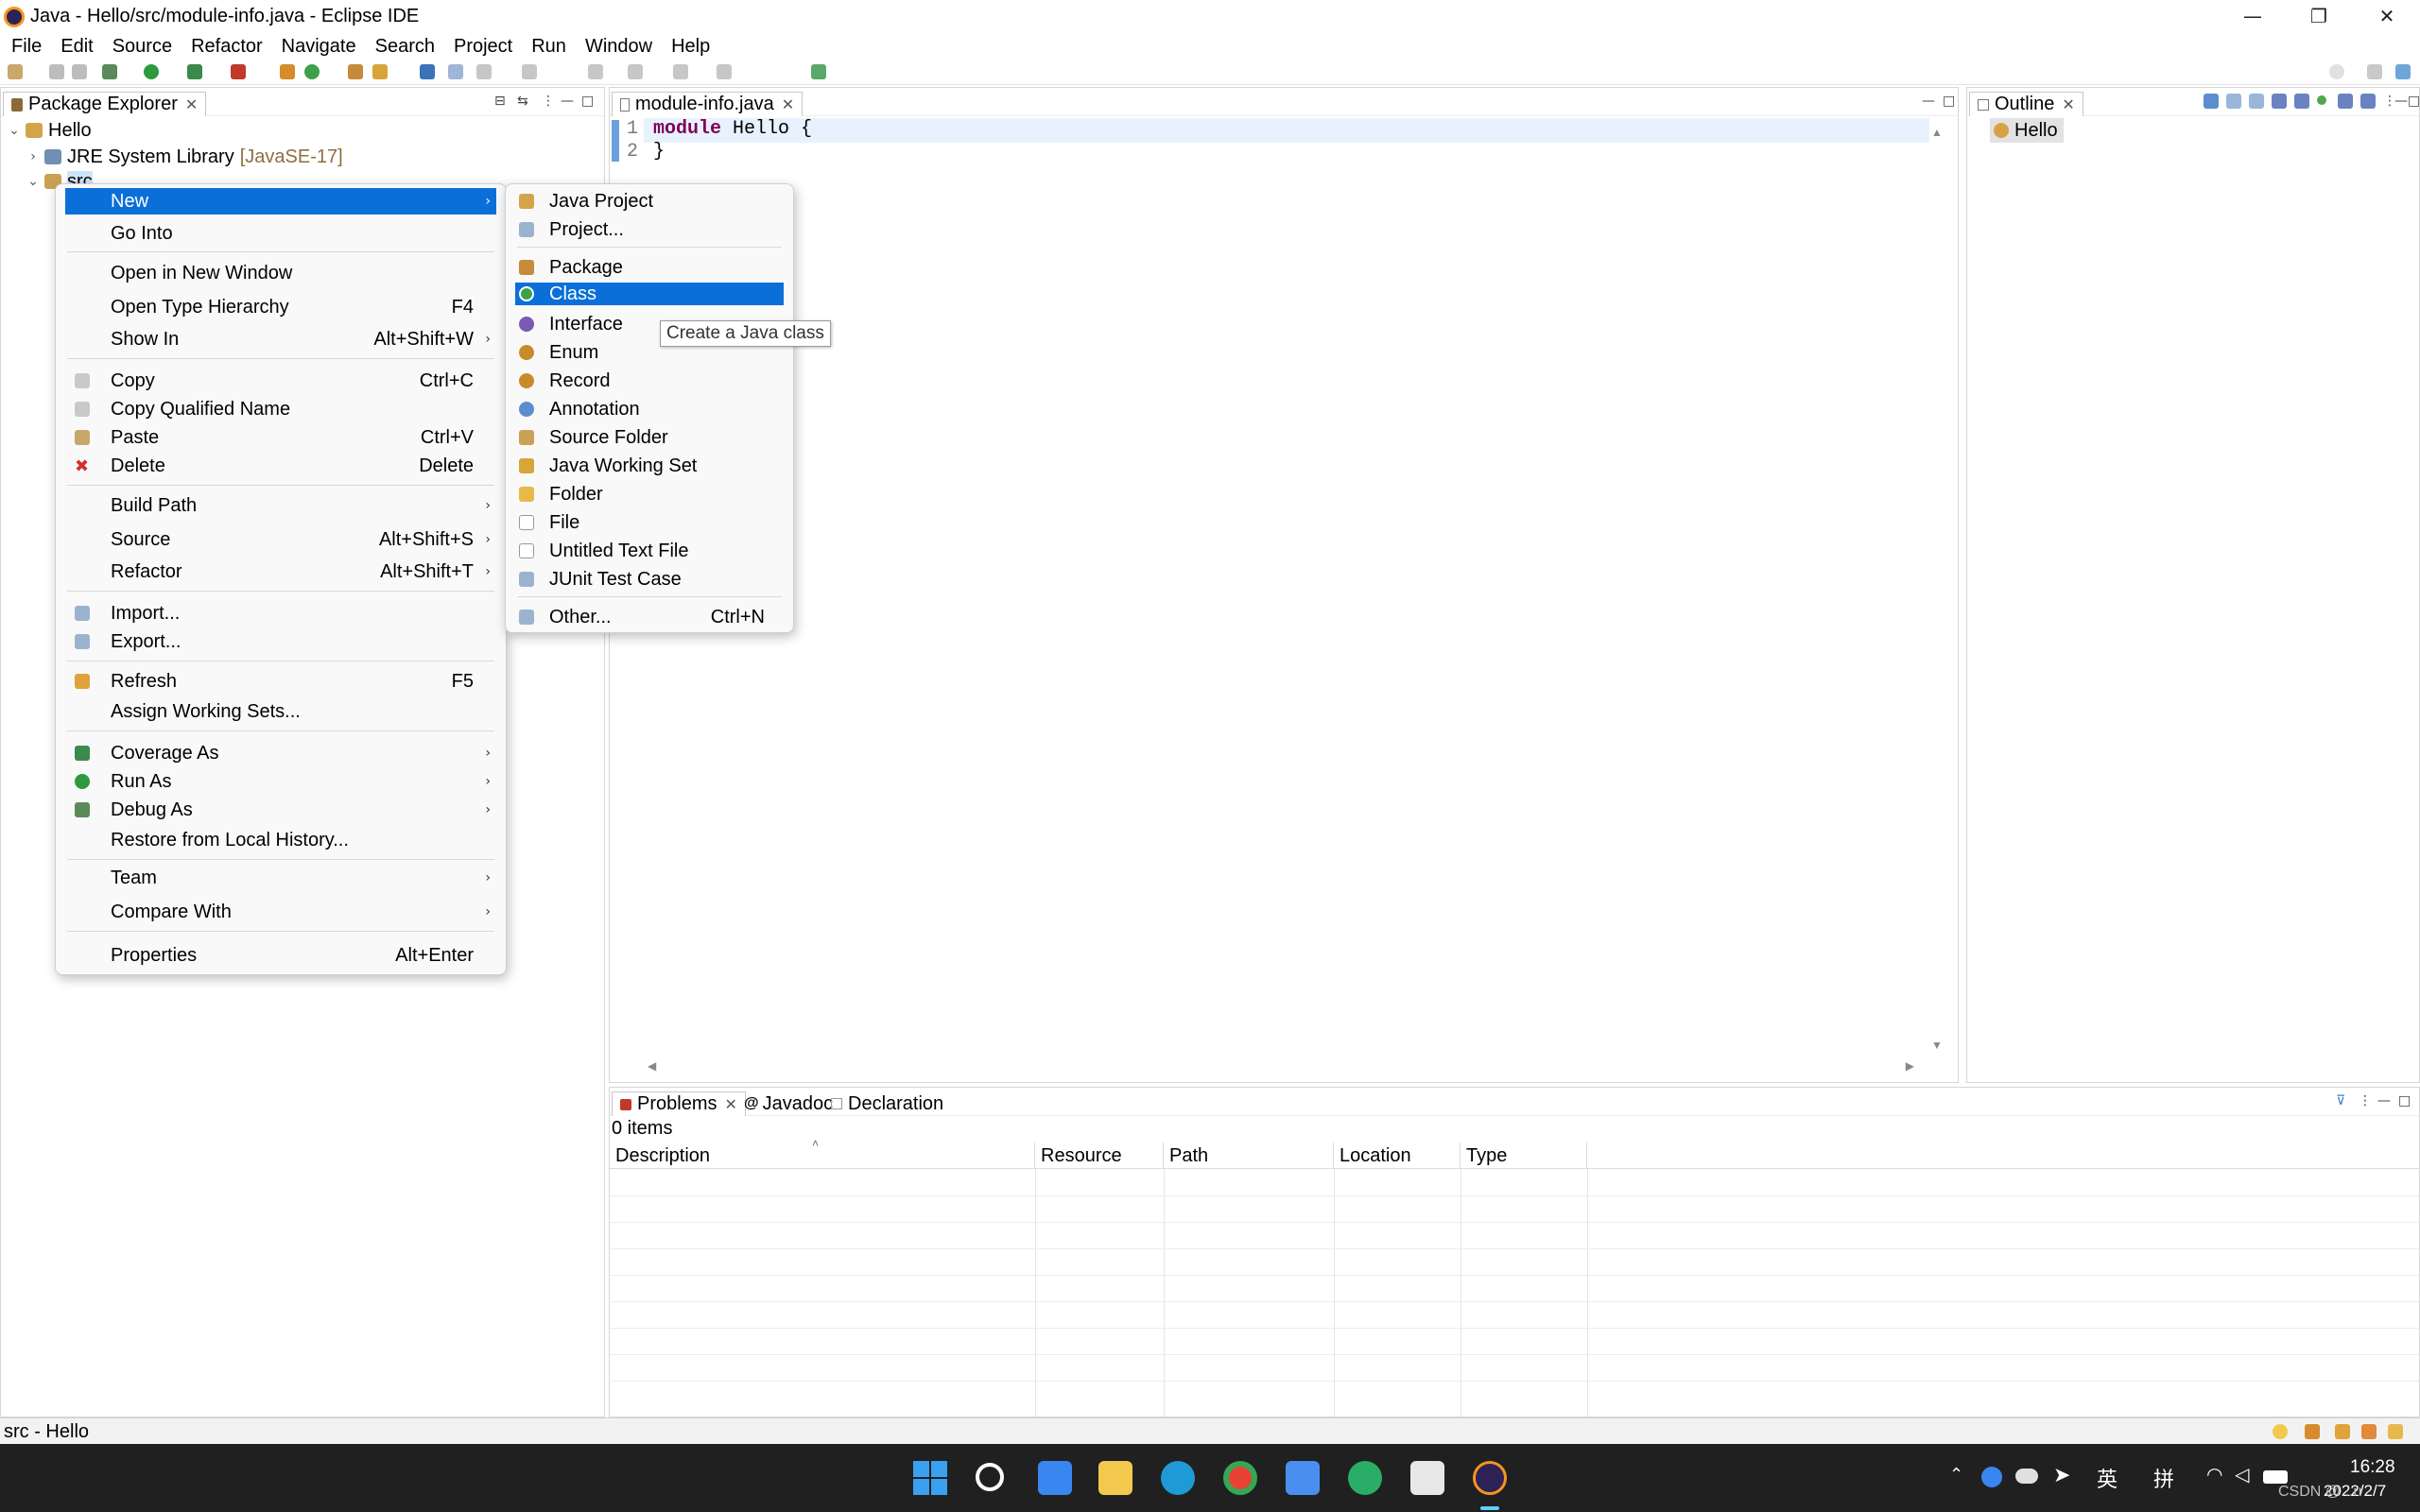 This screenshot has height=1512, width=2420. What do you see at coordinates (280, 781) in the screenshot?
I see `menu-item-run-as: Run As ›` at bounding box center [280, 781].